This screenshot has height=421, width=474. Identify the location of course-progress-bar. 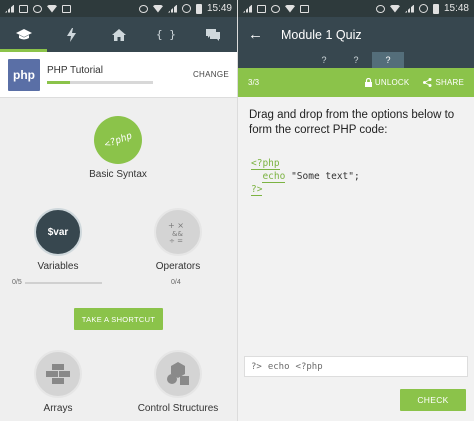
(100, 82).